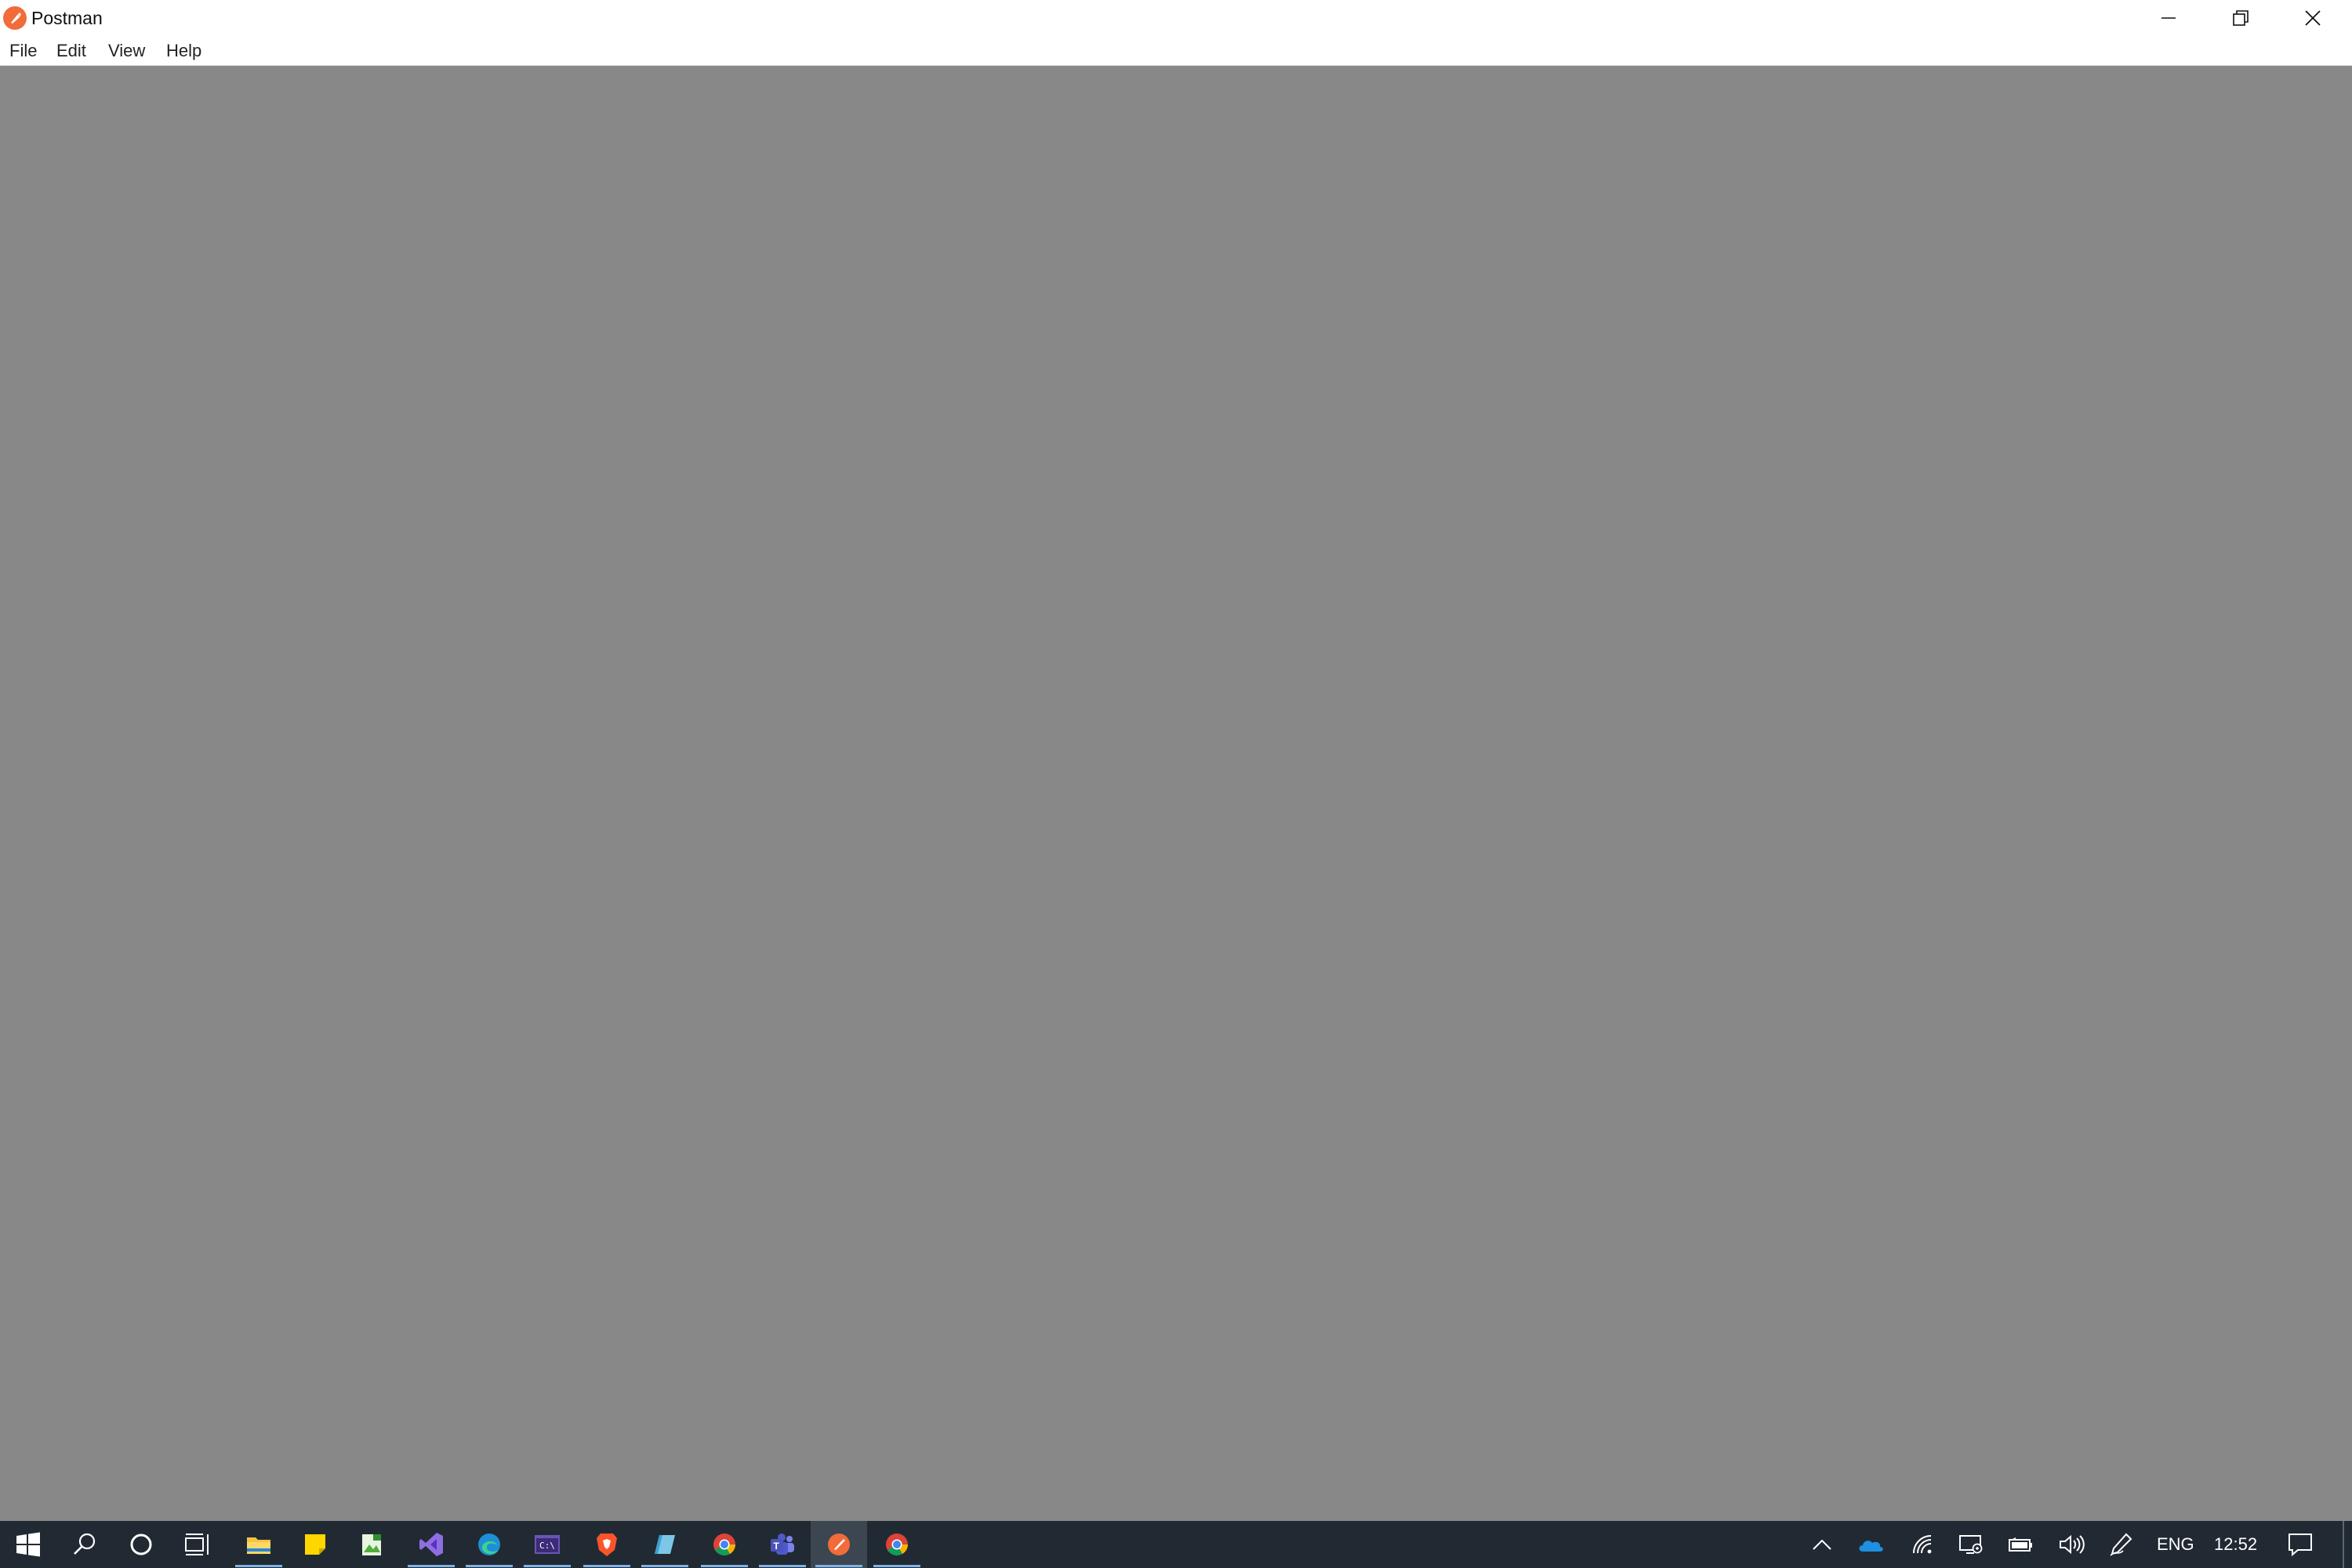  I want to click on pen-icon, so click(2121, 1544).